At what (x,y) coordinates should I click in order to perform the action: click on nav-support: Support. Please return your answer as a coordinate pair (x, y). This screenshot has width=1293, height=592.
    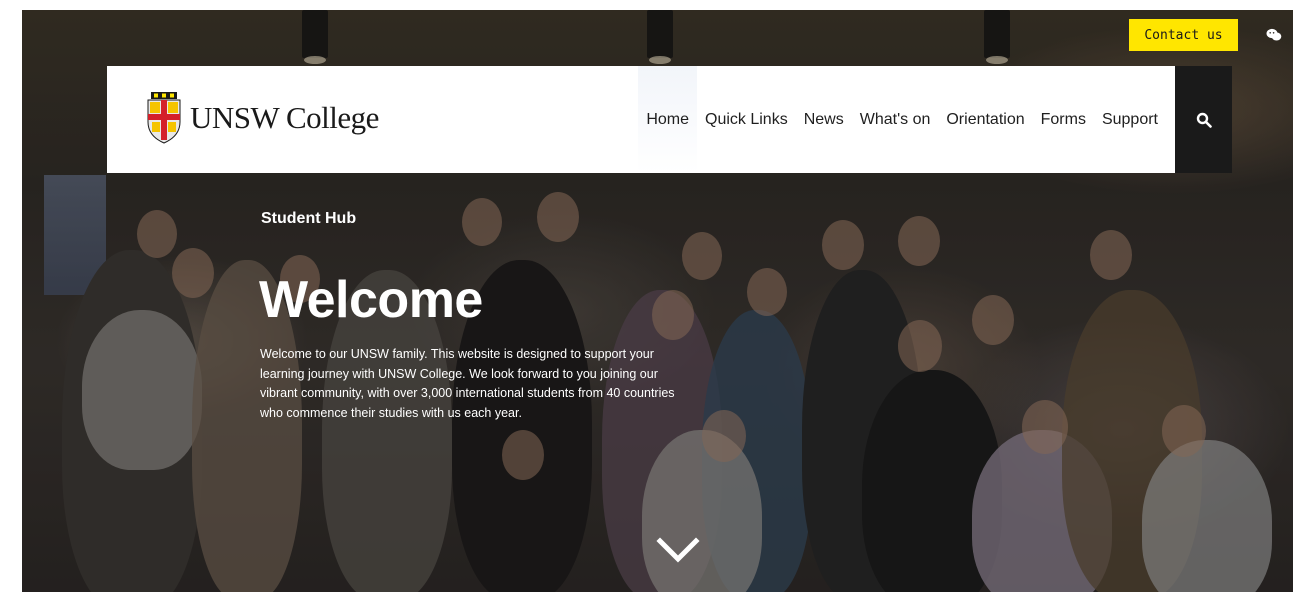
    Looking at the image, I should click on (1130, 119).